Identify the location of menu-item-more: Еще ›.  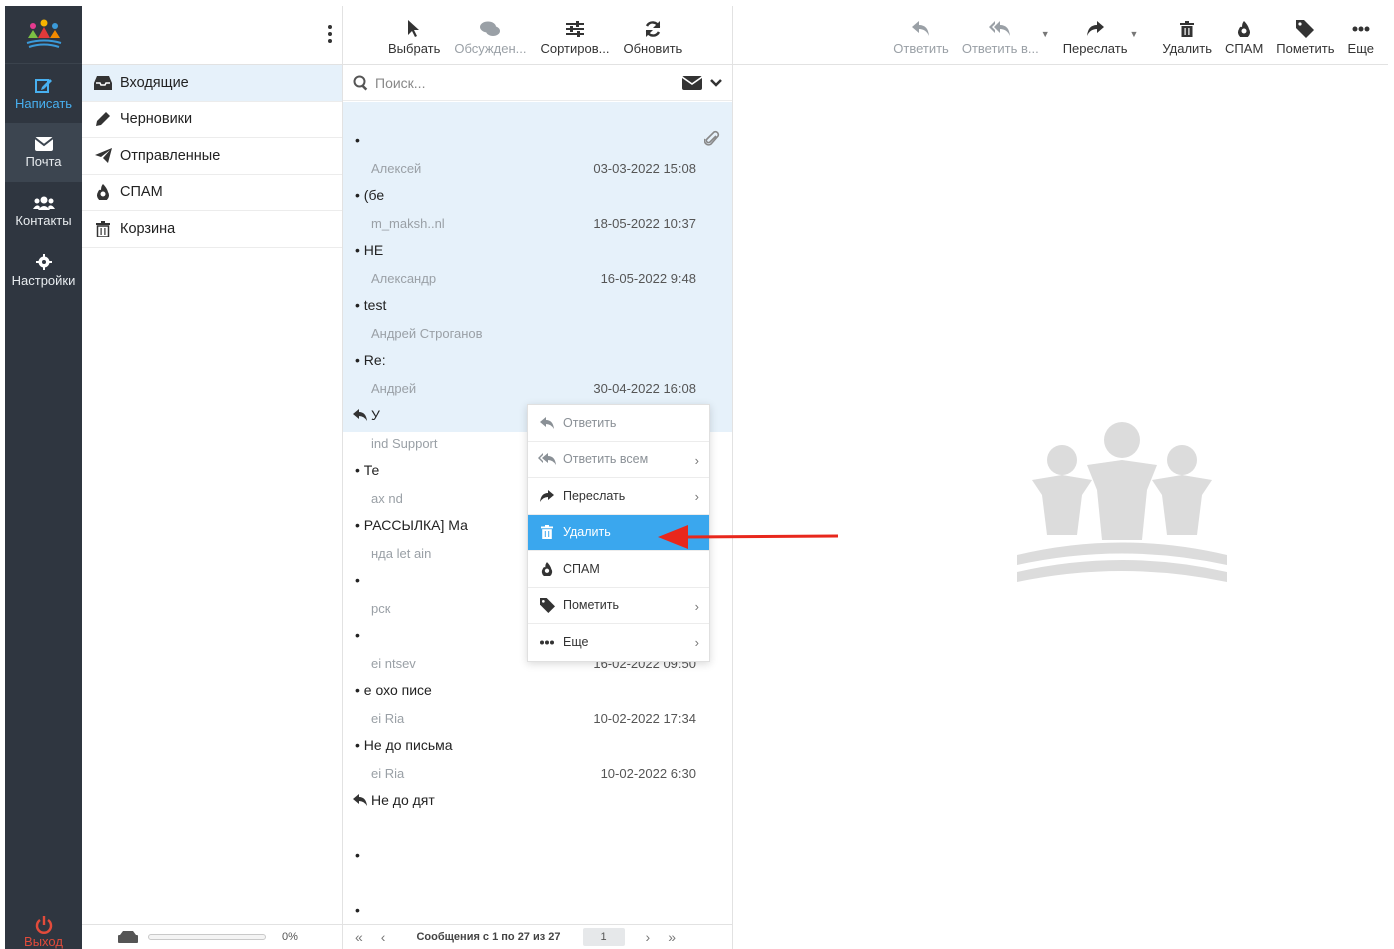
(618, 642).